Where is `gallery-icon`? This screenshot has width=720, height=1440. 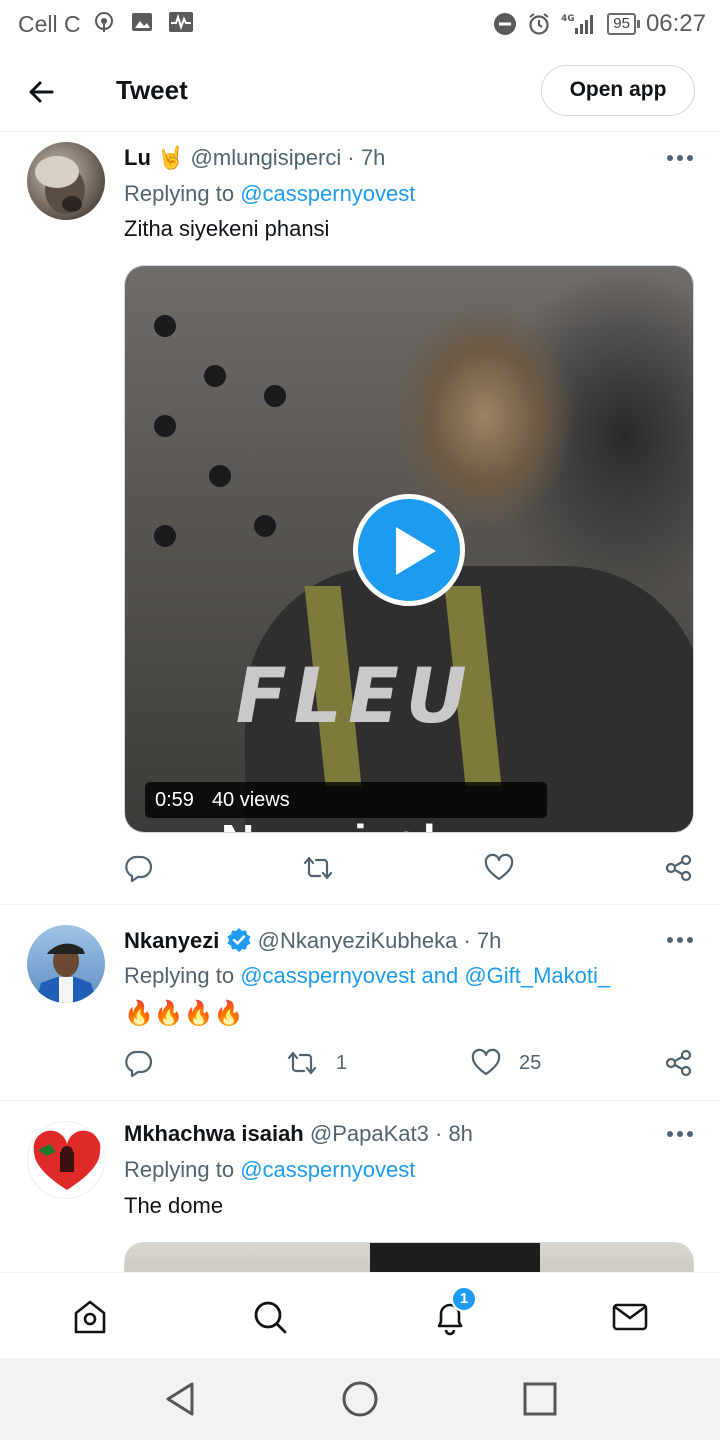 gallery-icon is located at coordinates (142, 22).